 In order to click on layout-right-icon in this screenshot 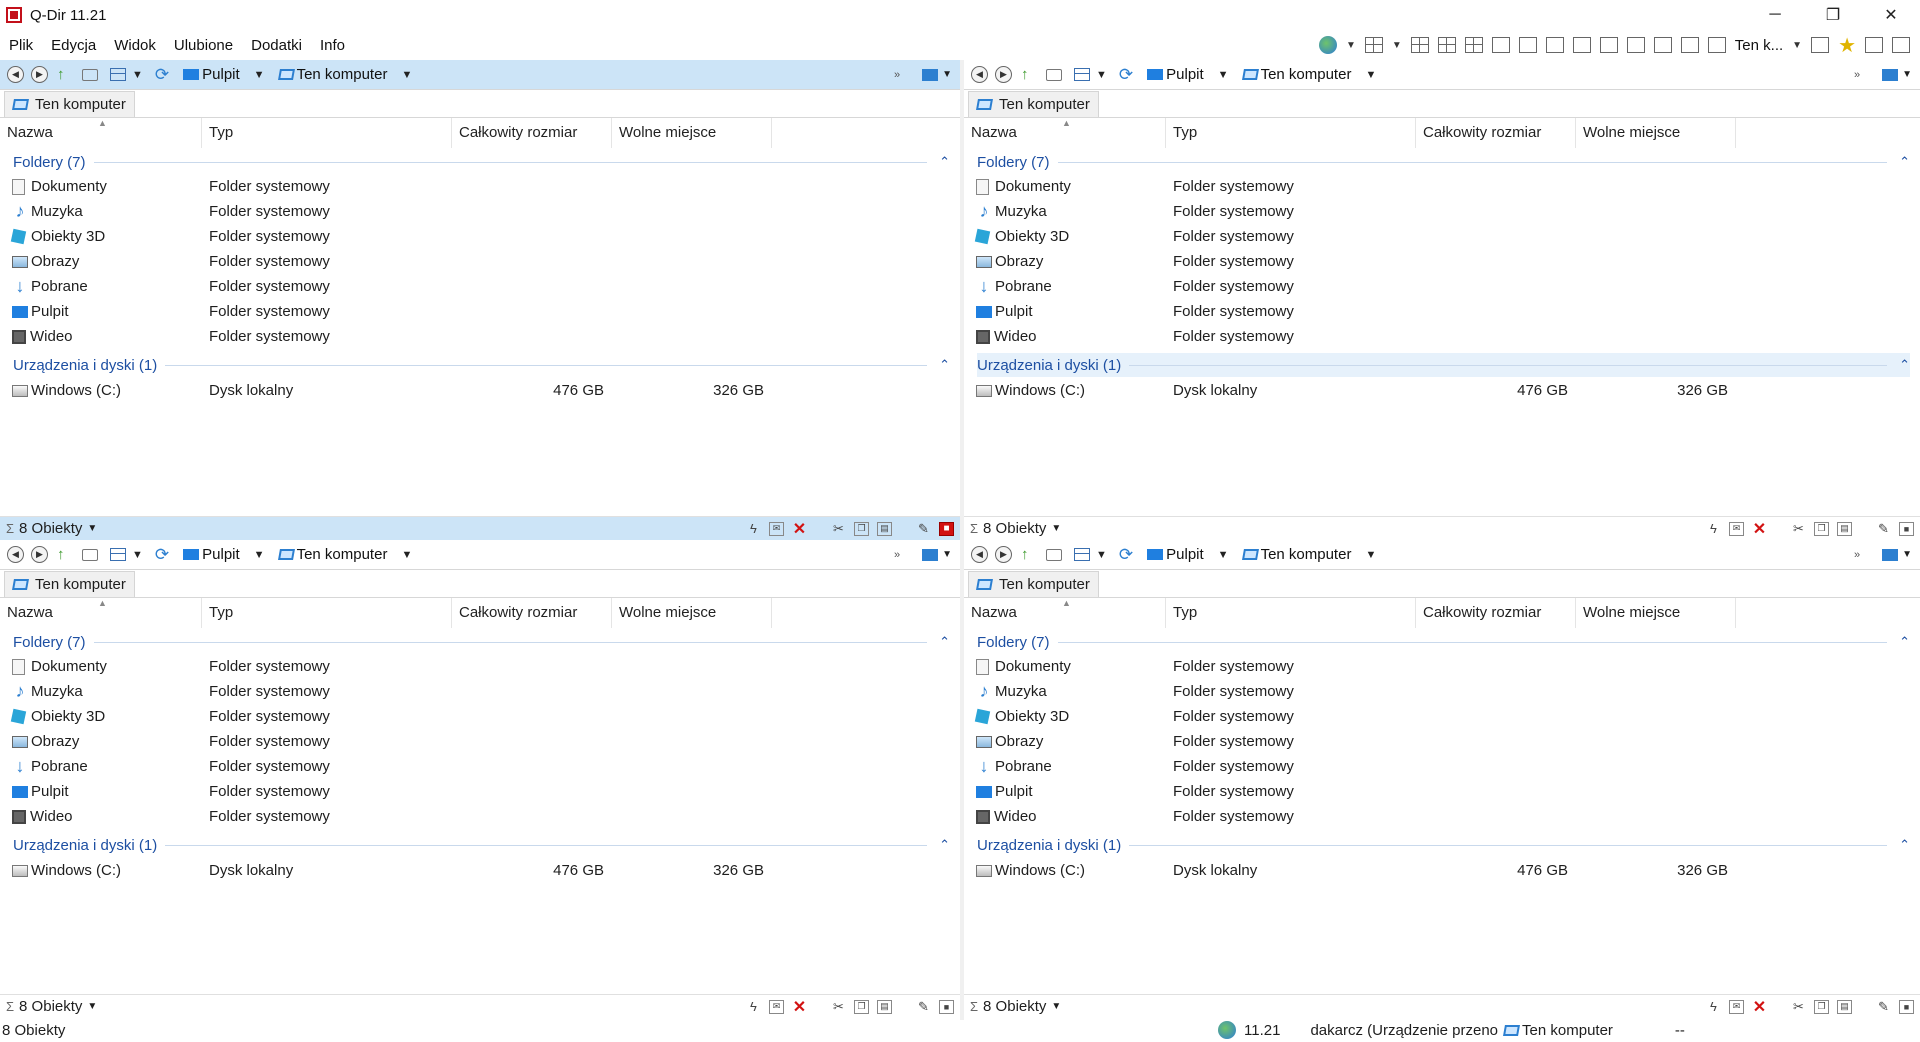, I will do `click(1635, 45)`.